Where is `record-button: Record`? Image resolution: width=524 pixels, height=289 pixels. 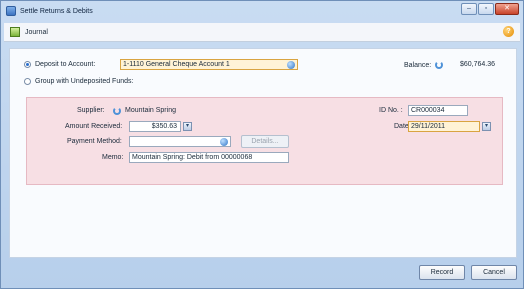 record-button: Record is located at coordinates (442, 272).